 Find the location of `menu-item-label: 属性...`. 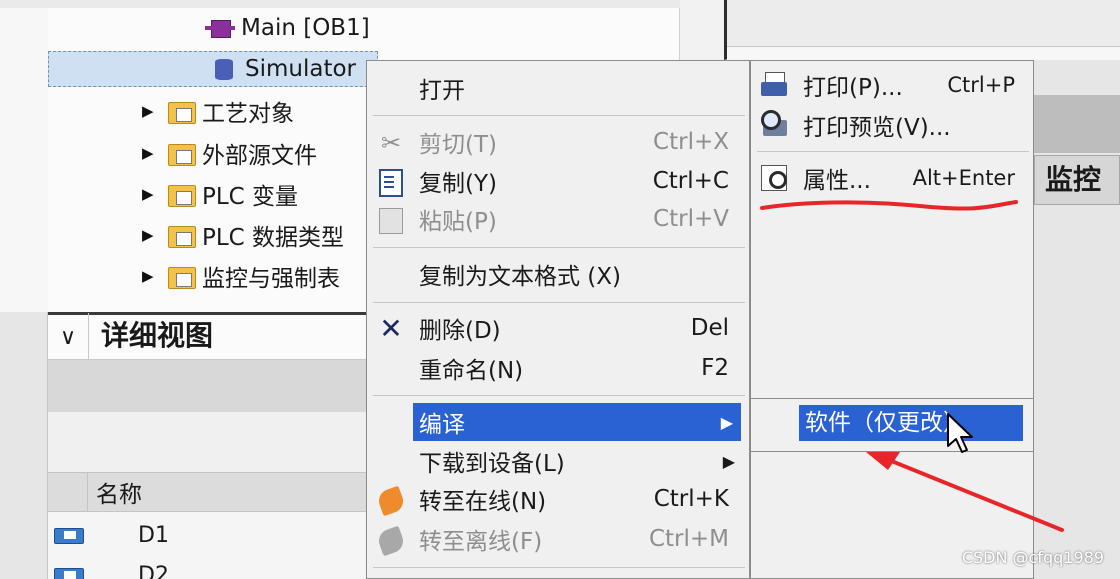

menu-item-label: 属性... is located at coordinates (837, 181).